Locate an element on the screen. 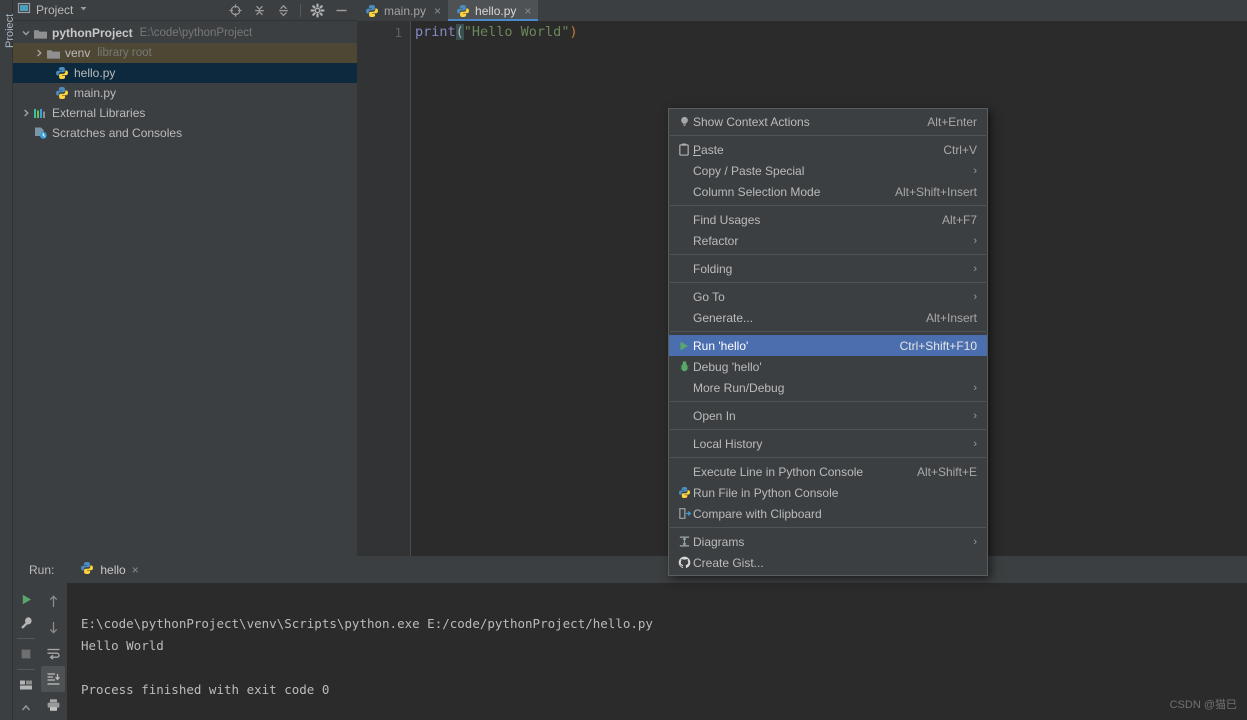 This screenshot has width=1247, height=720. gutter-divider is located at coordinates (410, 288).